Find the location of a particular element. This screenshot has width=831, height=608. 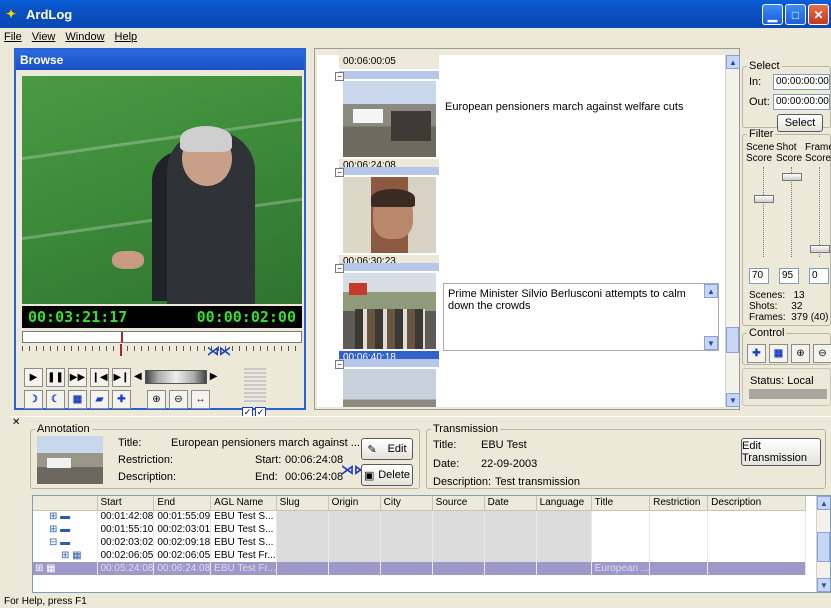

fit-icon: ↔ is located at coordinates (200, 399).